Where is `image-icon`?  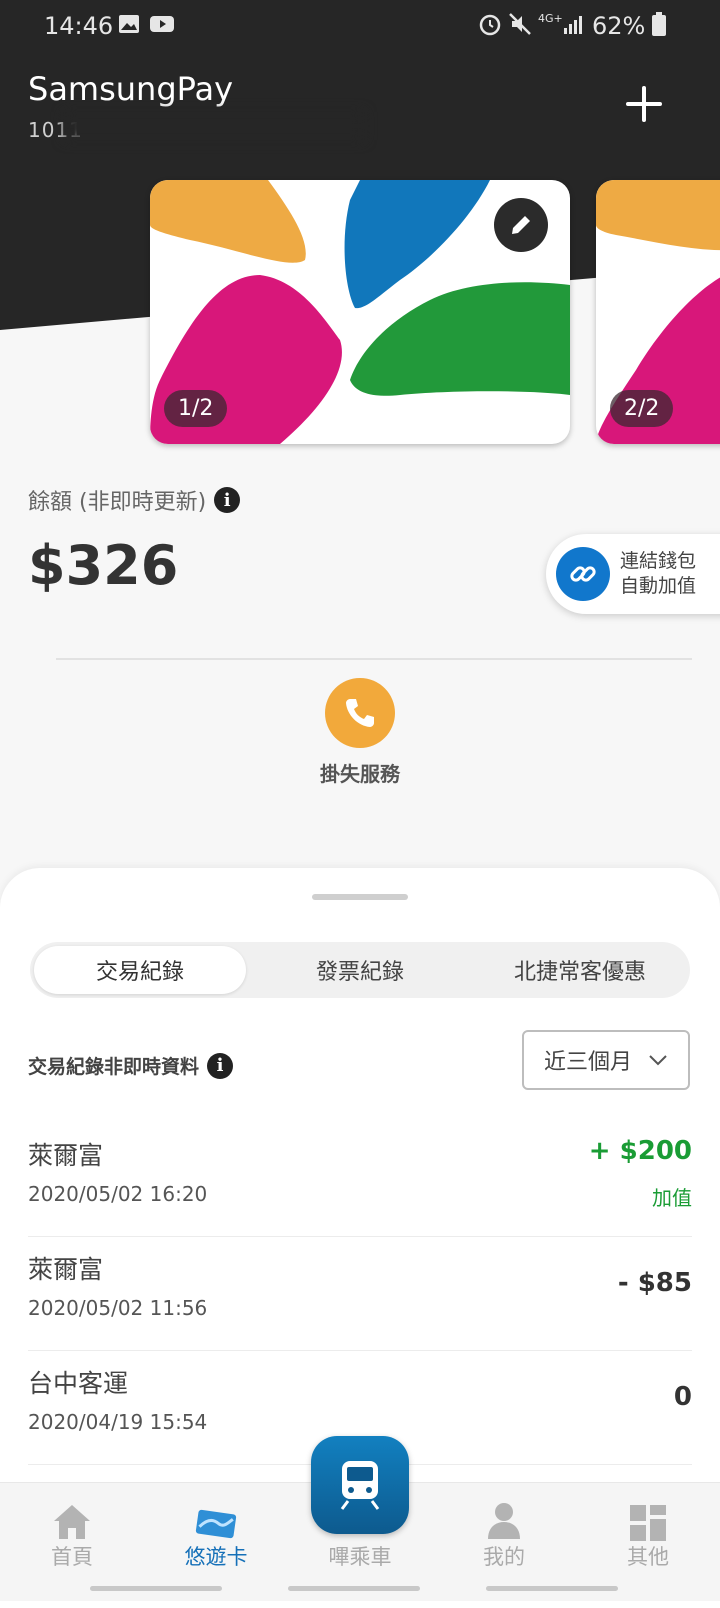
image-icon is located at coordinates (129, 24).